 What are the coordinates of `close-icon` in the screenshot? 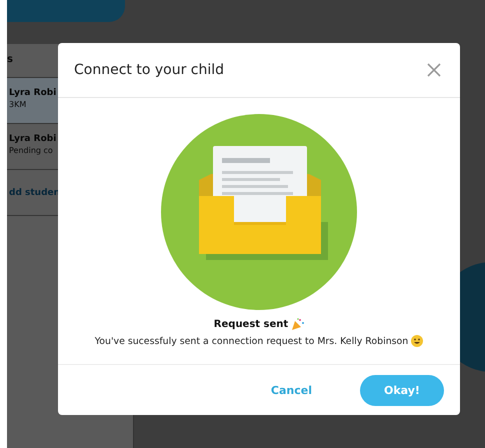 It's located at (434, 70).